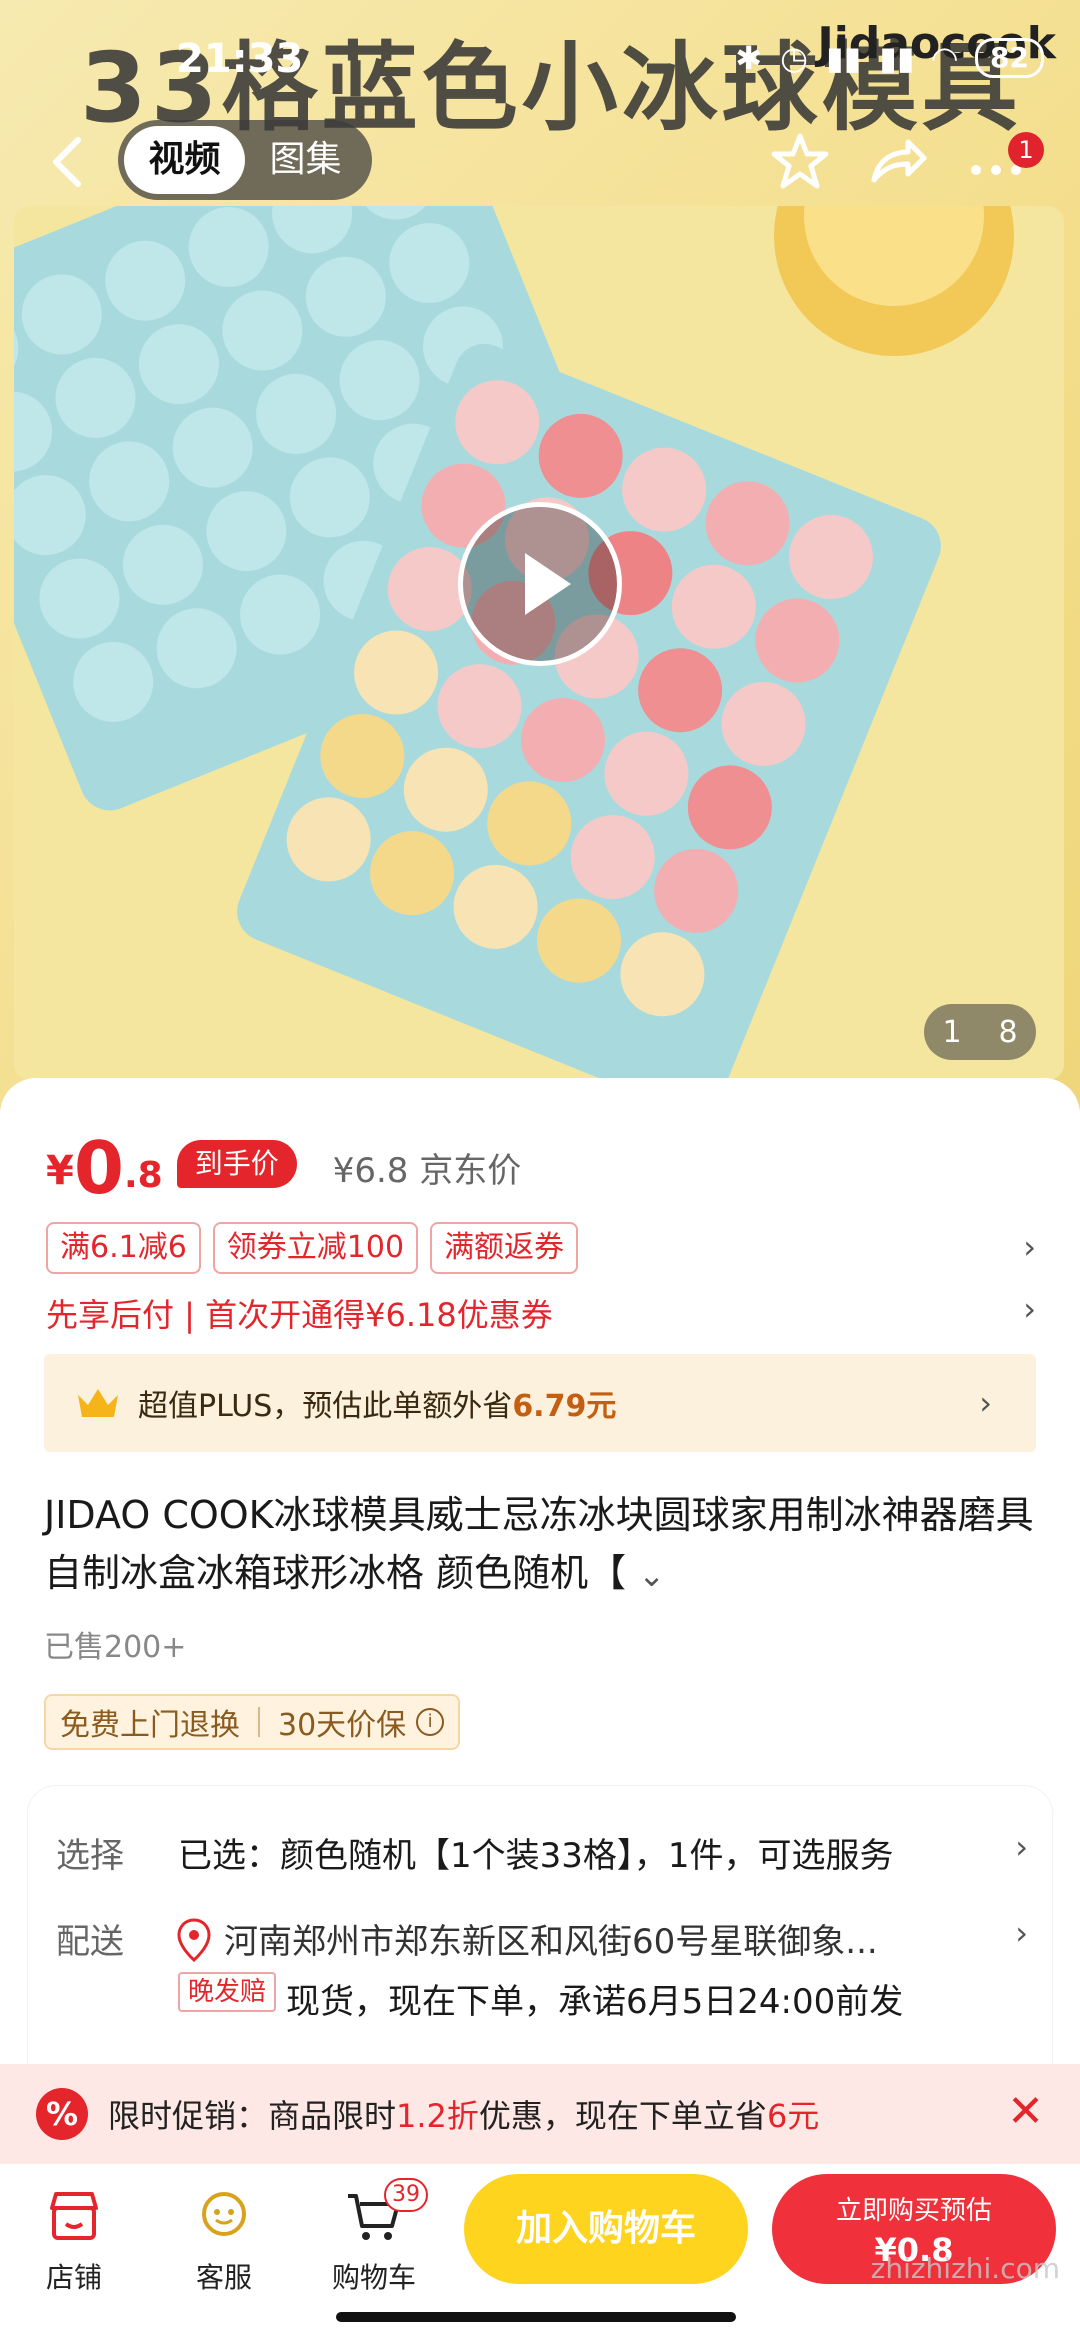 This screenshot has width=1080, height=2340. What do you see at coordinates (90, 1942) in the screenshot?
I see `delivery-label: 配送` at bounding box center [90, 1942].